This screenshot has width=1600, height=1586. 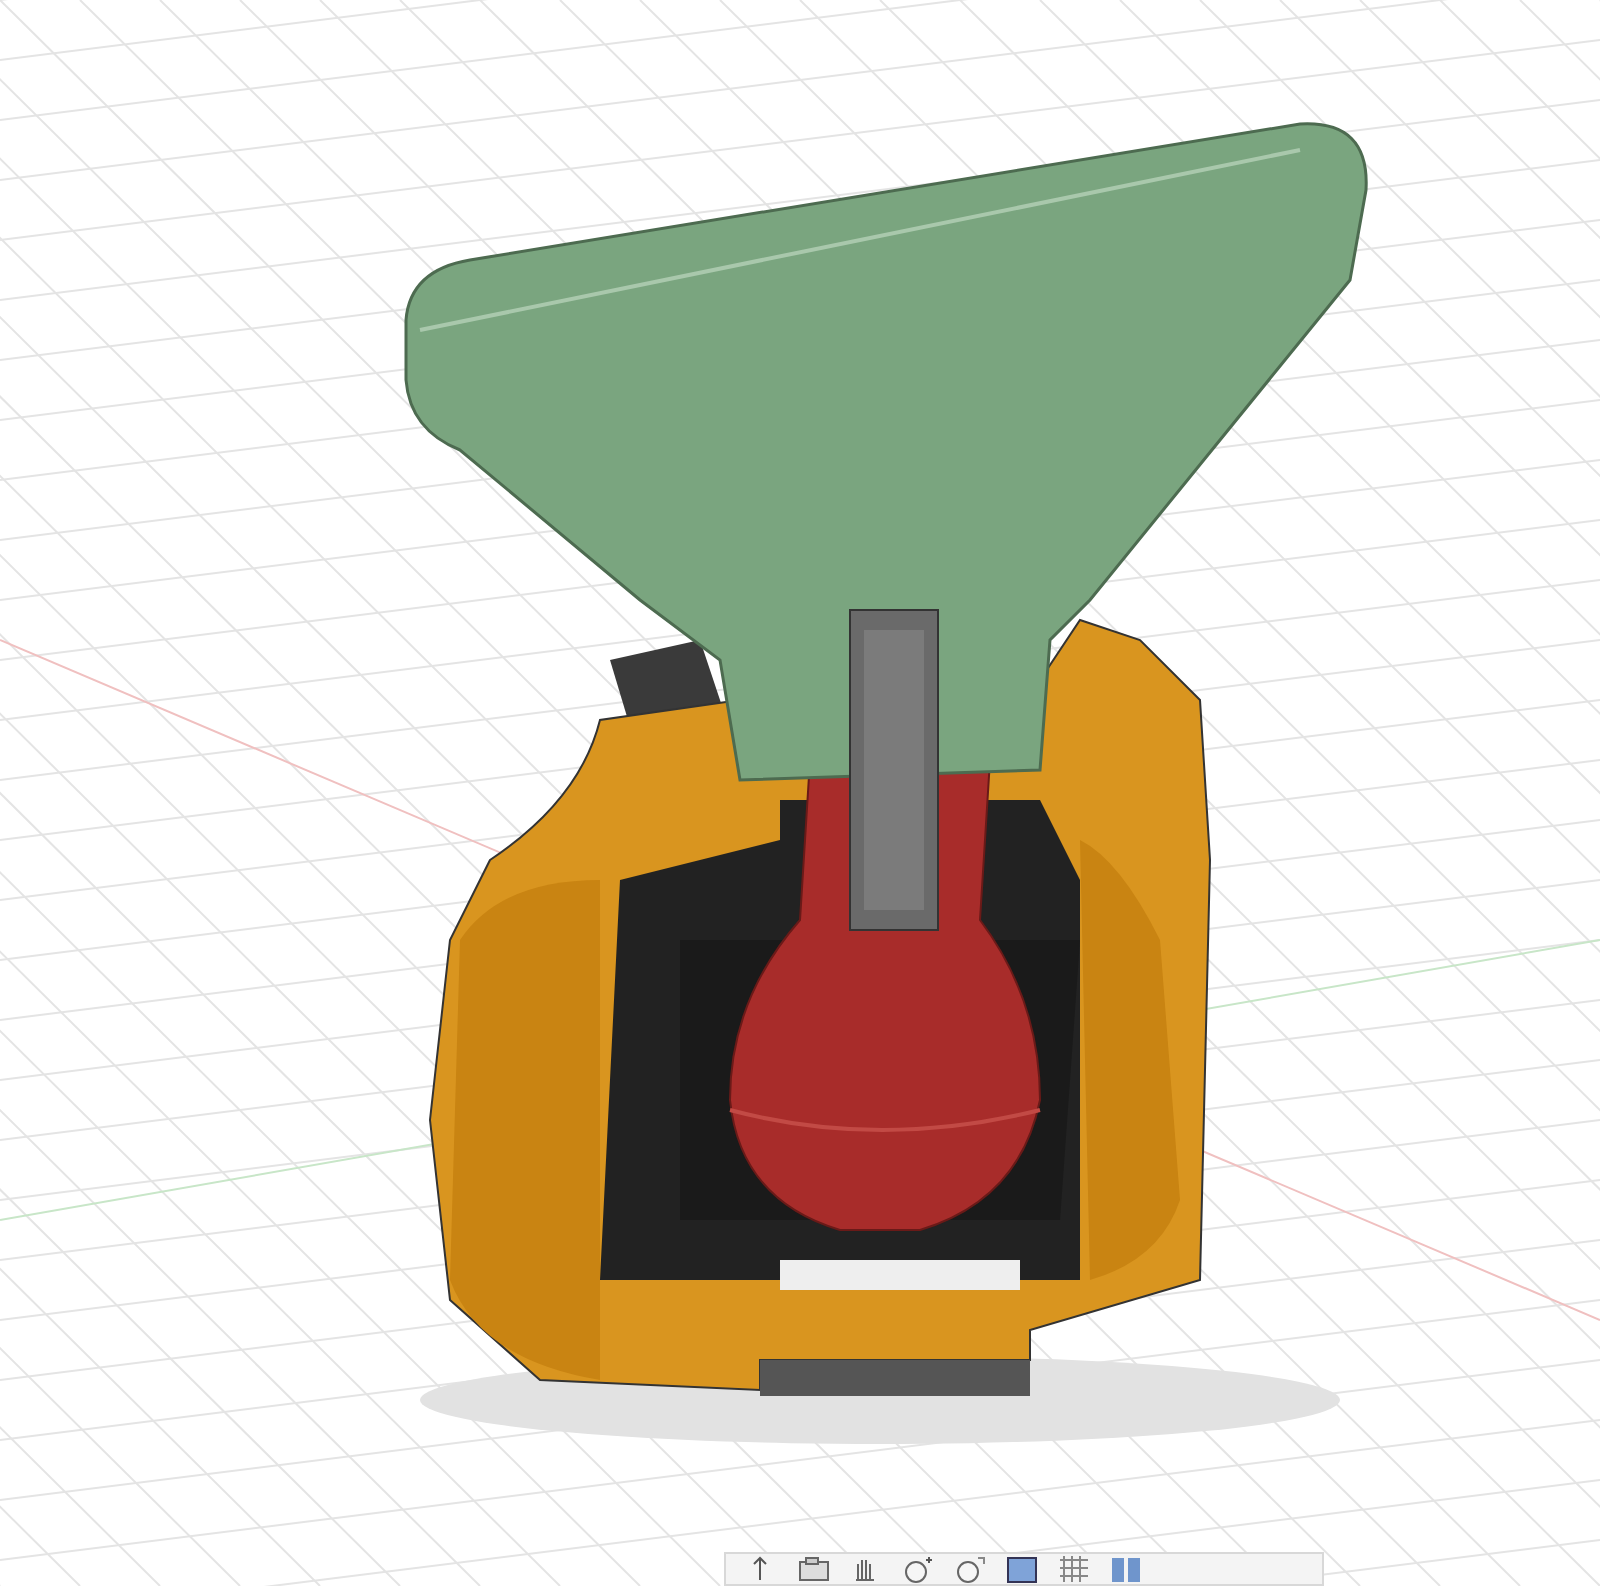 What do you see at coordinates (814, 1569) in the screenshot?
I see `camera-button` at bounding box center [814, 1569].